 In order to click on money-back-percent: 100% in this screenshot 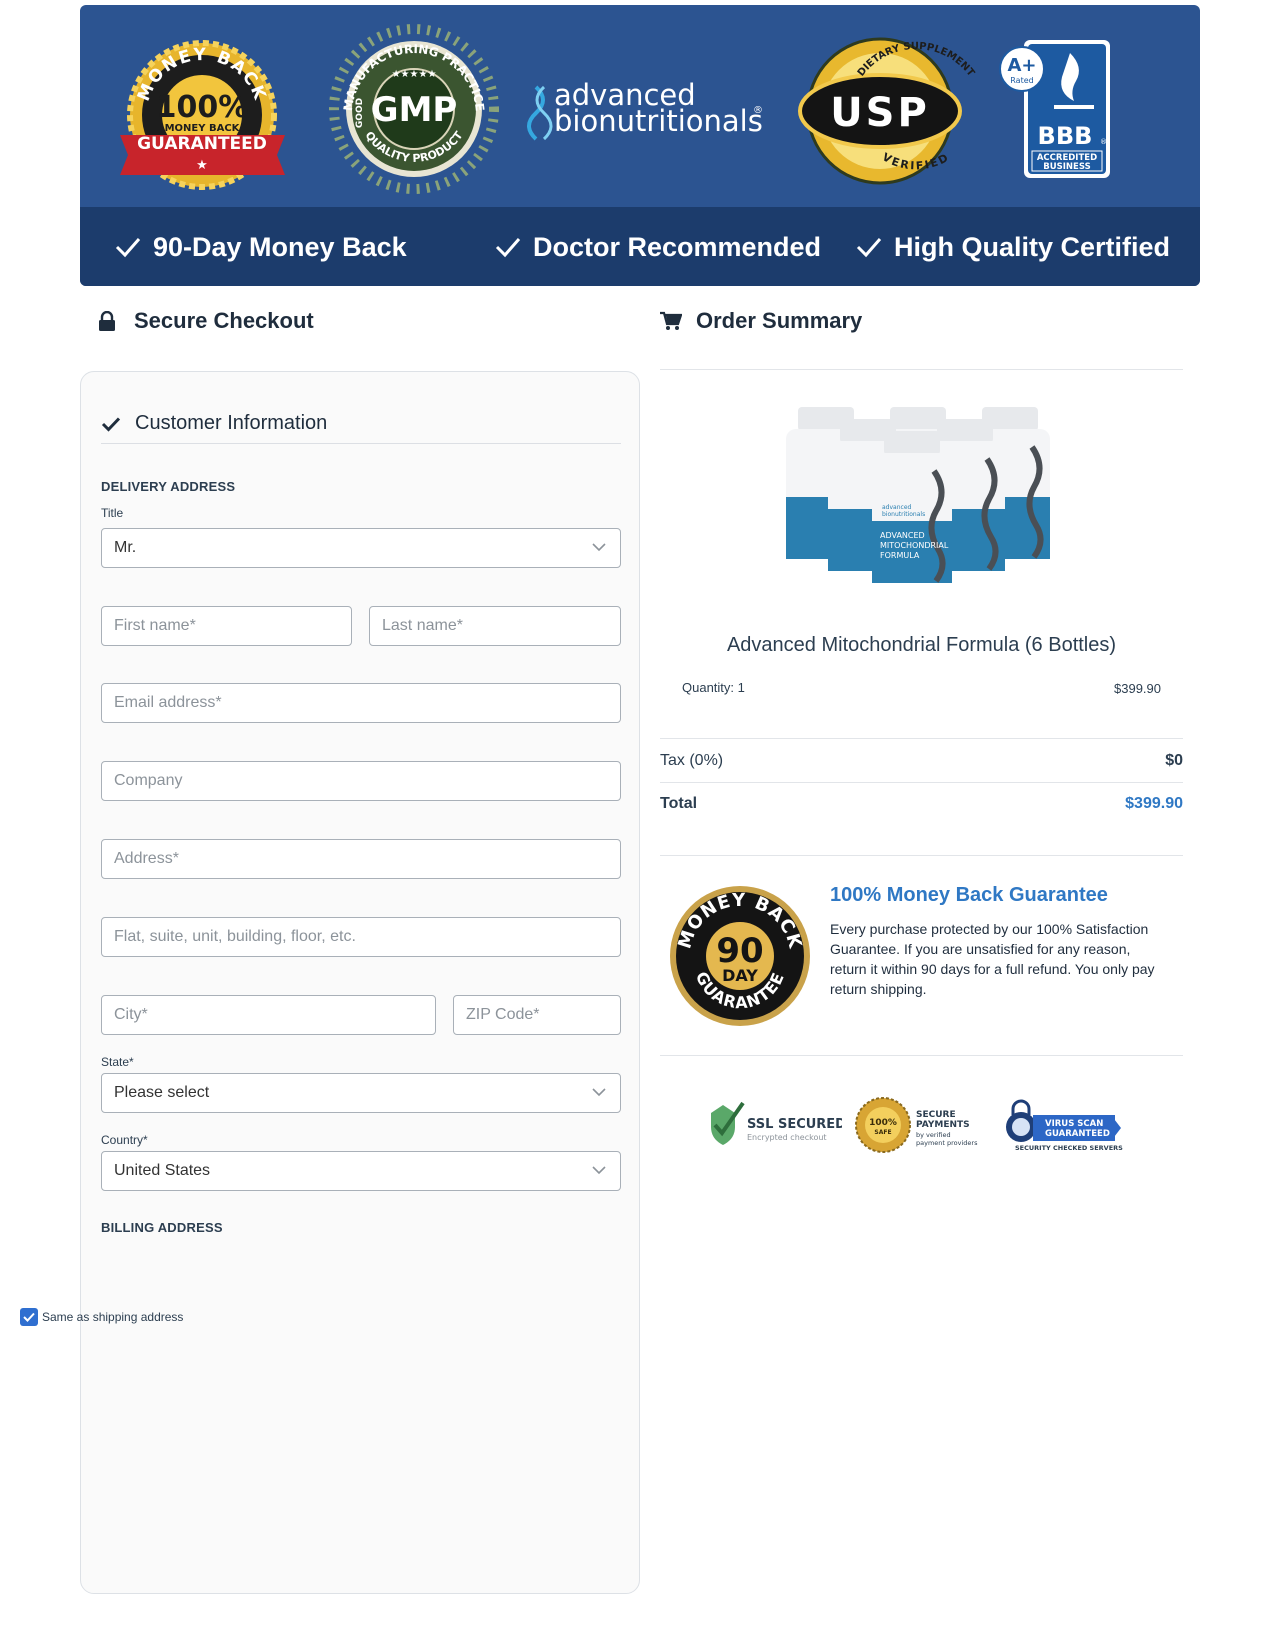, I will do `click(202, 107)`.